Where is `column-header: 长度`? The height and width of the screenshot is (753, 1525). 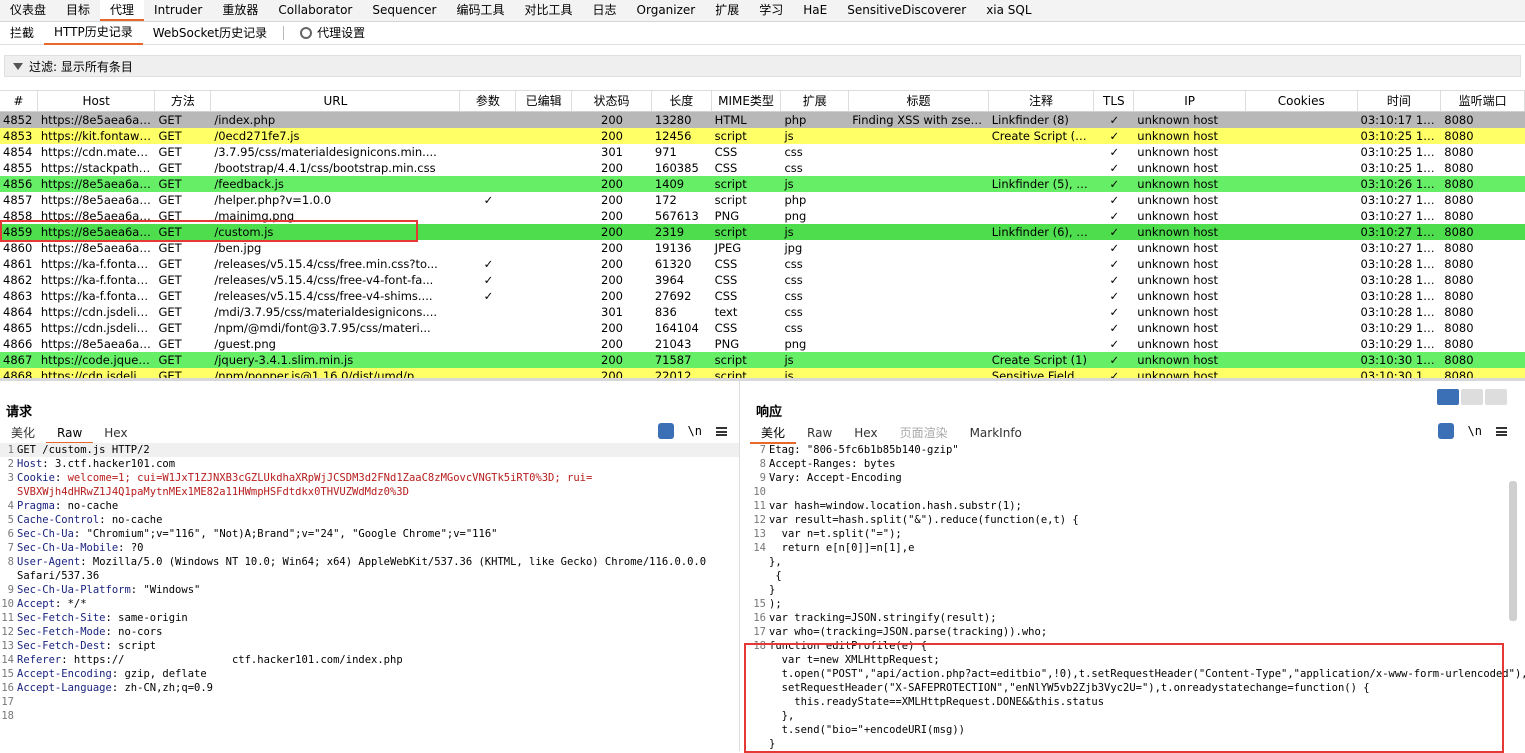 column-header: 长度 is located at coordinates (682, 101).